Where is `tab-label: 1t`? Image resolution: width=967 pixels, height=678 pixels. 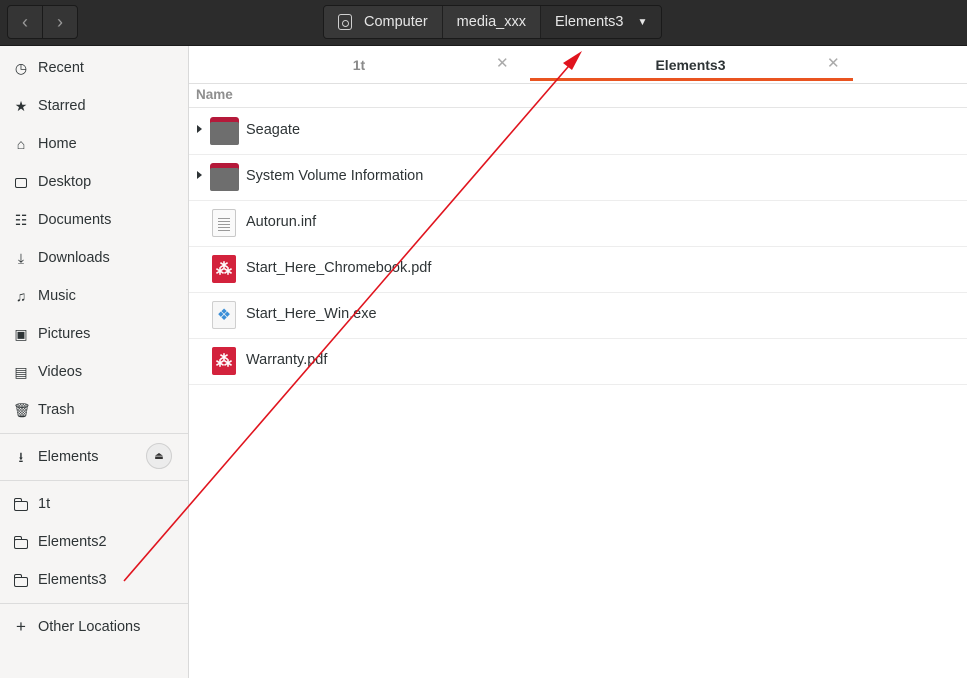 tab-label: 1t is located at coordinates (359, 64).